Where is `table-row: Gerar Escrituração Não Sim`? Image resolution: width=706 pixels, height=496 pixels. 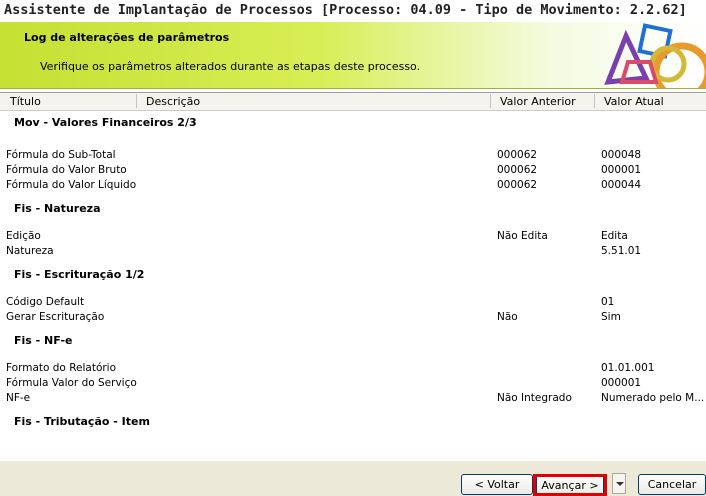 table-row: Gerar Escrituração Não Sim is located at coordinates (353, 317).